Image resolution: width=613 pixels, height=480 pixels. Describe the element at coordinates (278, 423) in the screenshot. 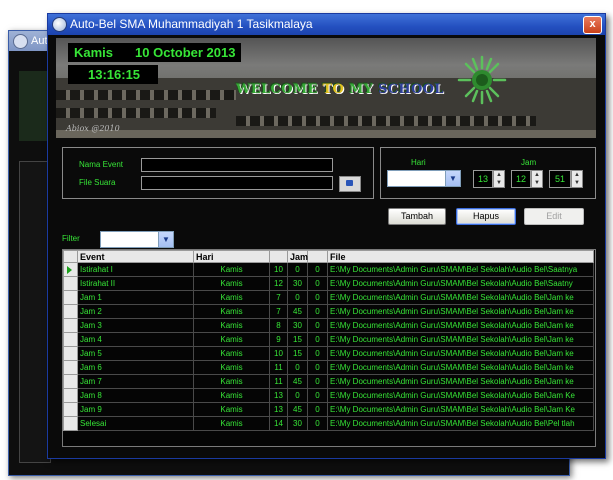

I see `hour-cell: 14` at that location.